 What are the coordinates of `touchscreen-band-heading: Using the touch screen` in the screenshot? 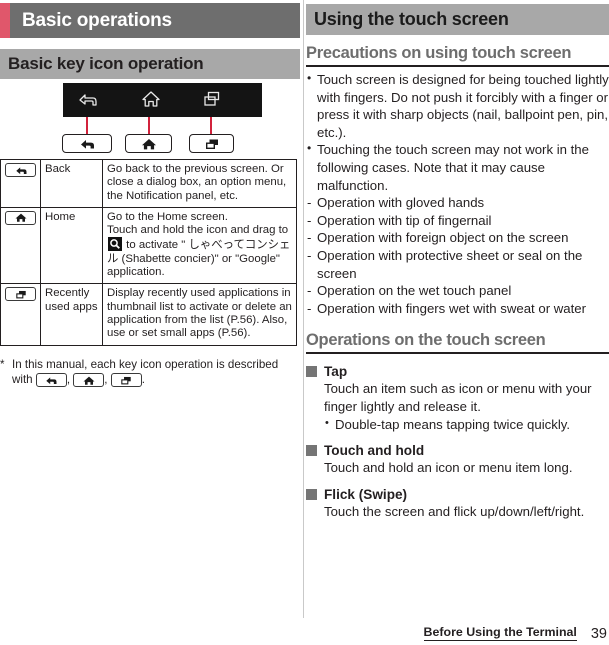 It's located at (457, 19).